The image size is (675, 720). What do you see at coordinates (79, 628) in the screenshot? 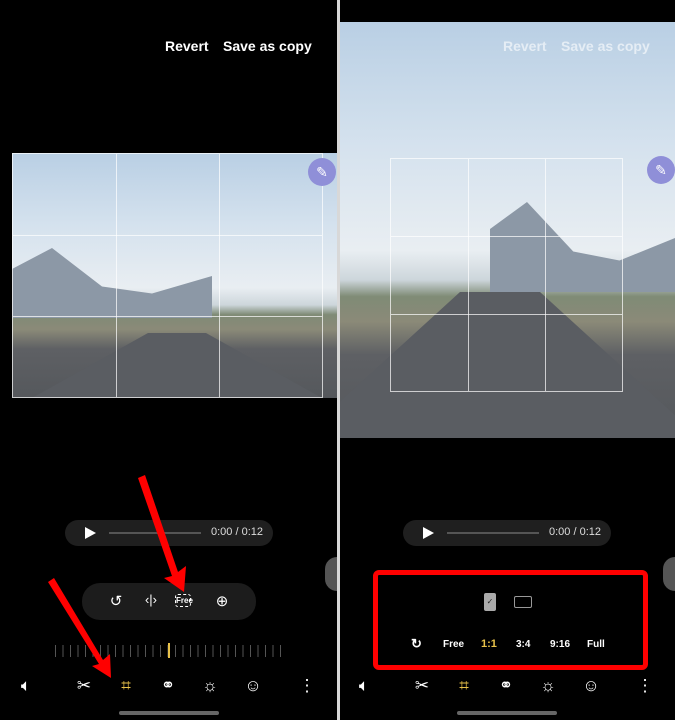
I see `arrow-to-crop` at bounding box center [79, 628].